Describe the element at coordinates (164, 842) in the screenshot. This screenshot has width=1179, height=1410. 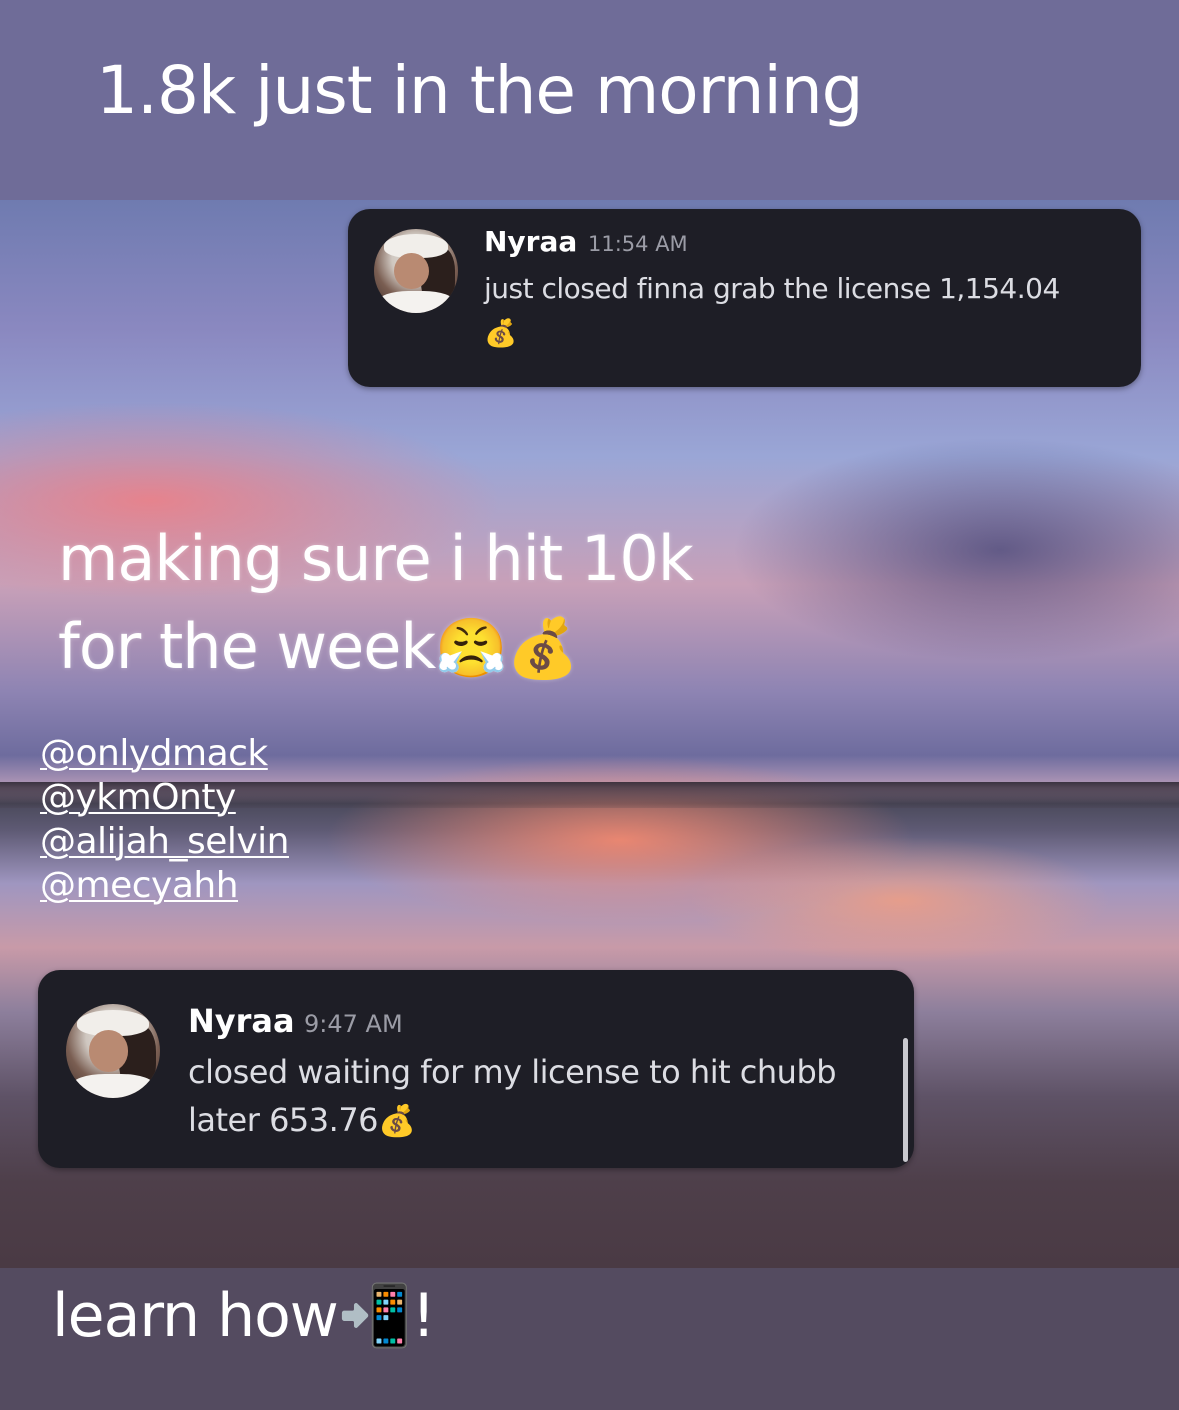
I see `mention-link: @alijah_selvin` at that location.